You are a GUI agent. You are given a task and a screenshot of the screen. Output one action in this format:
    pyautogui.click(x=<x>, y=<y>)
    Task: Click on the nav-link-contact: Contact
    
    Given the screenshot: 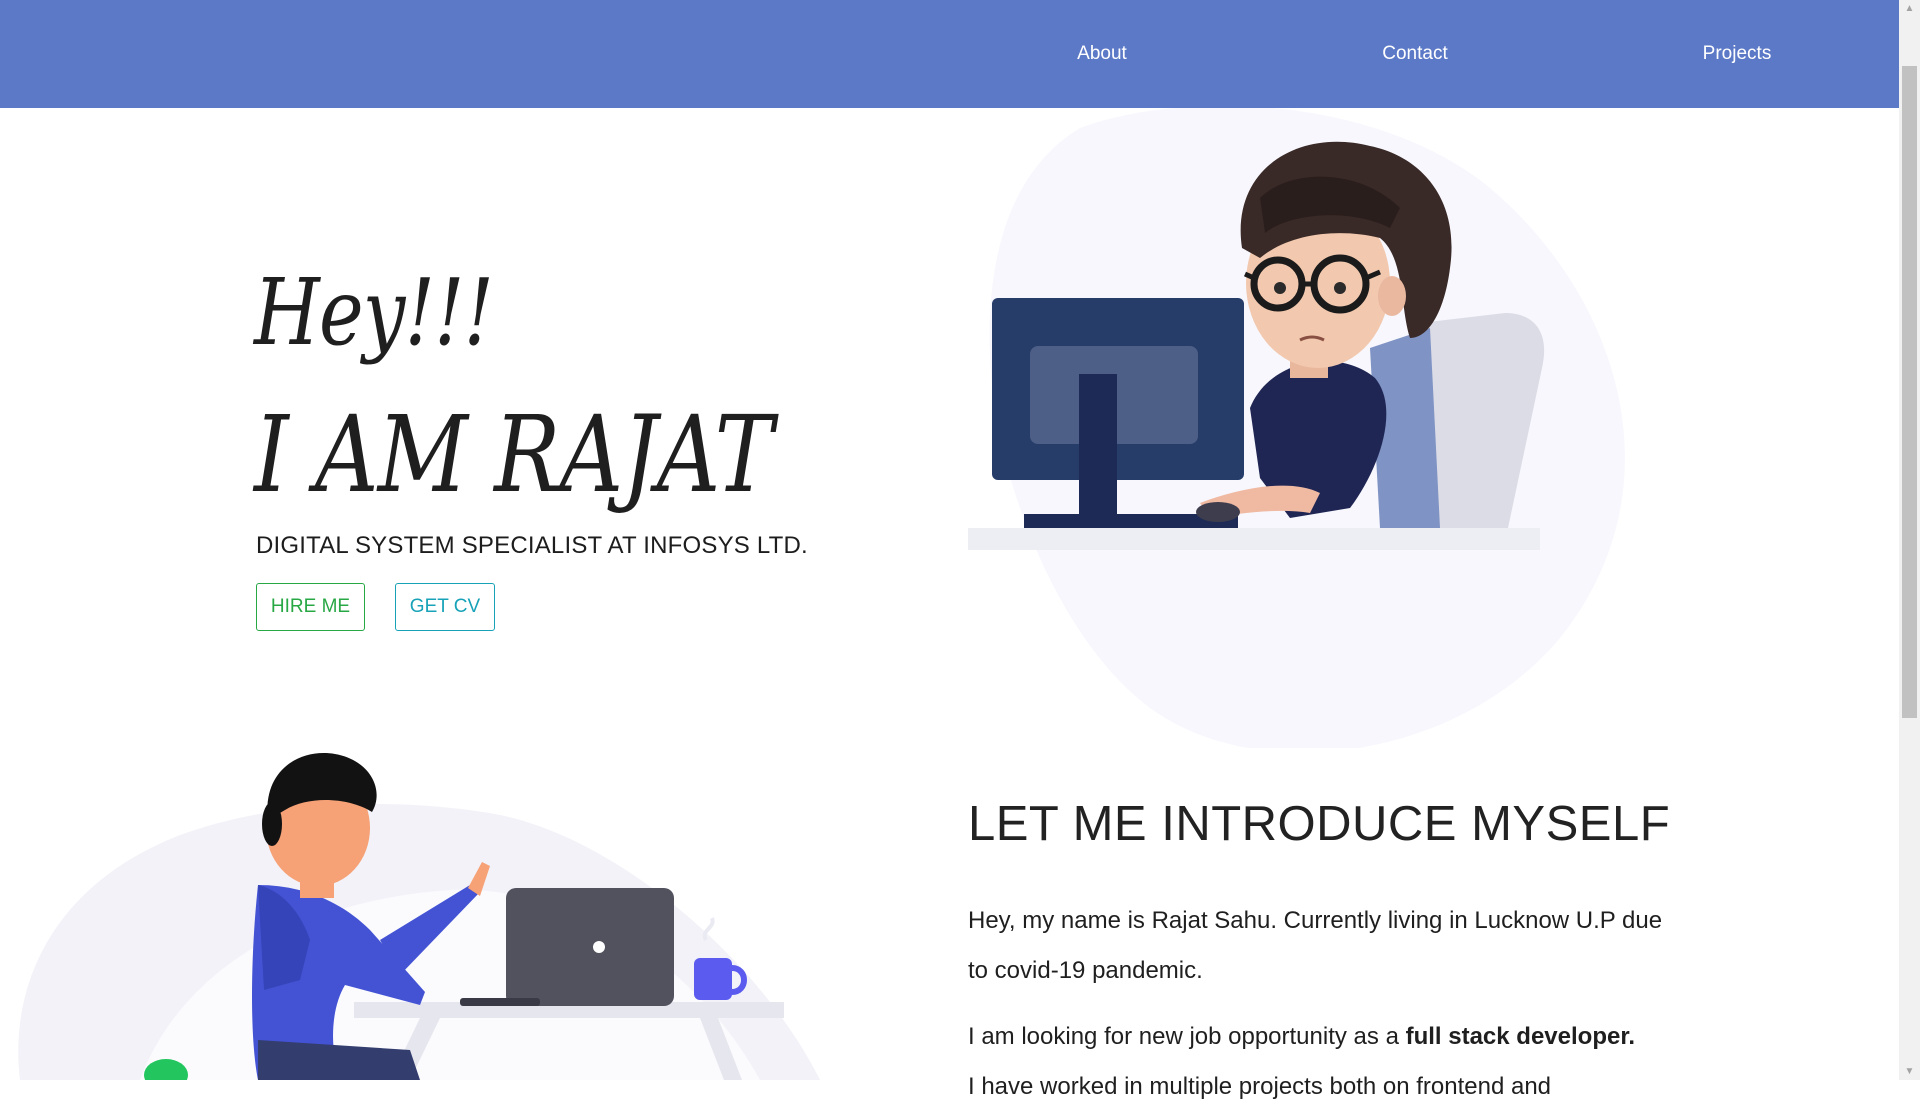 What is the action you would take?
    pyautogui.click(x=1414, y=54)
    